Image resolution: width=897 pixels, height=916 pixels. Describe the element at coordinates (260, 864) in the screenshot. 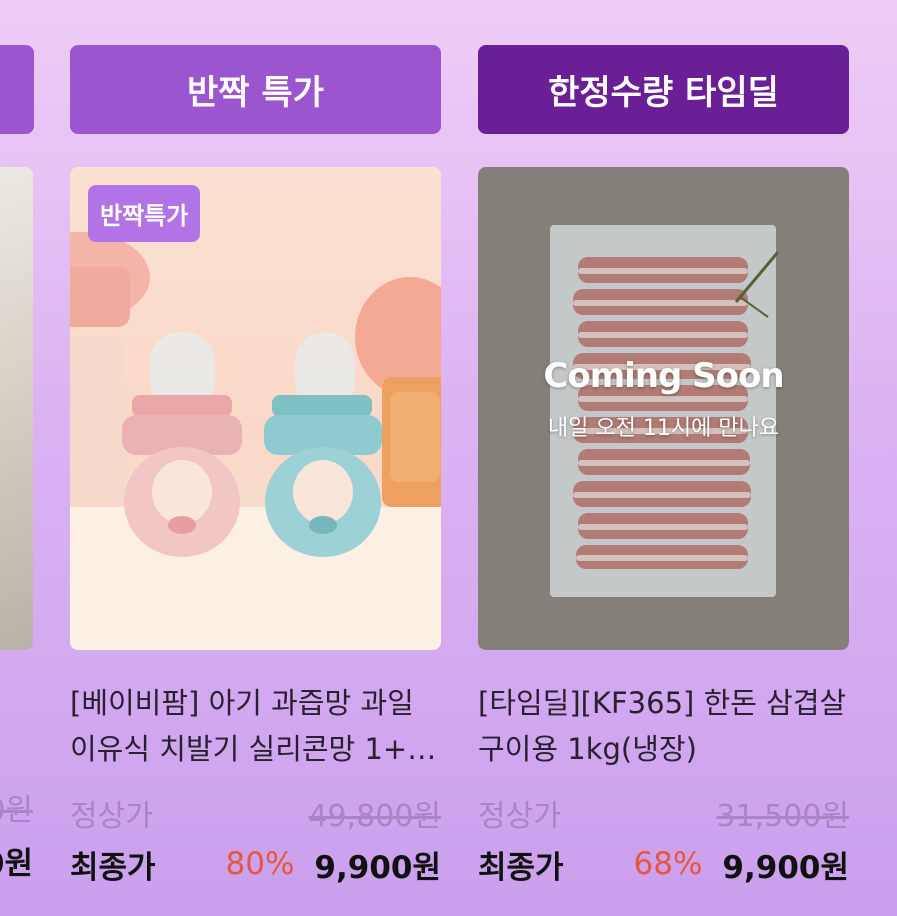

I see `discount-rate: 80%` at that location.